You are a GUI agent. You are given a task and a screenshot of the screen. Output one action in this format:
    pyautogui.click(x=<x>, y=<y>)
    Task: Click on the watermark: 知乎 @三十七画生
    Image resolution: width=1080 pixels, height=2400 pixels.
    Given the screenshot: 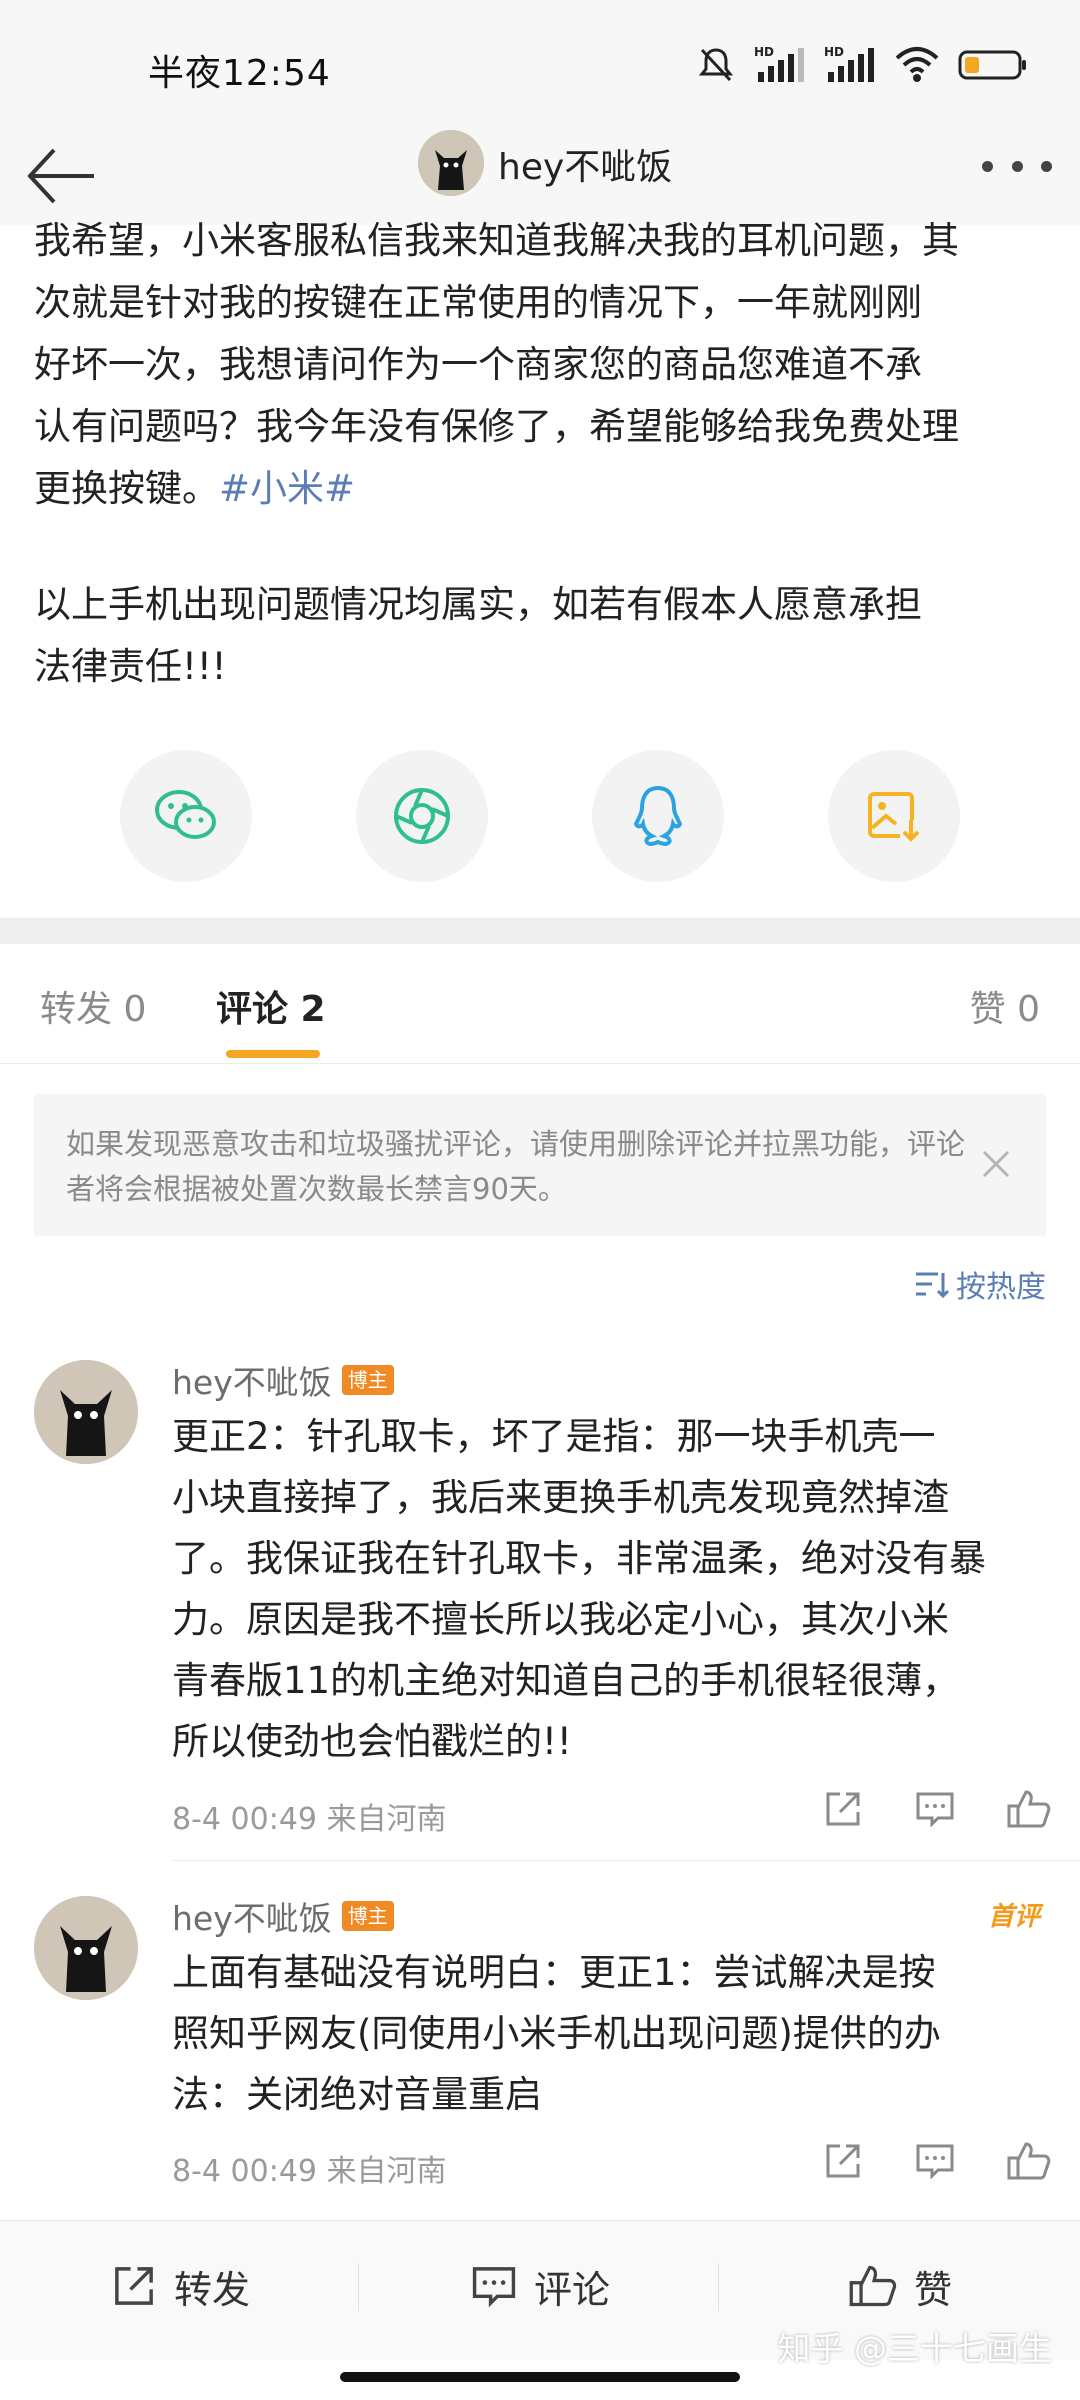 What is the action you would take?
    pyautogui.click(x=915, y=2348)
    